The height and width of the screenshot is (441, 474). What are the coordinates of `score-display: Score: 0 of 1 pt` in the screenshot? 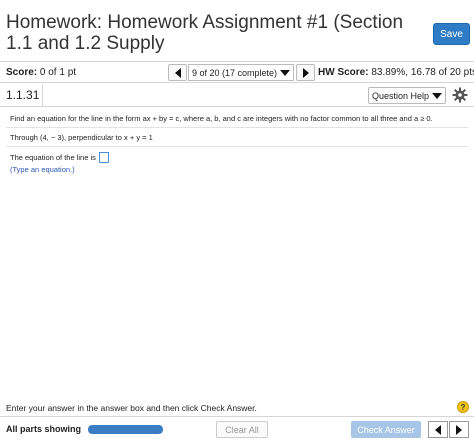 It's located at (41, 72).